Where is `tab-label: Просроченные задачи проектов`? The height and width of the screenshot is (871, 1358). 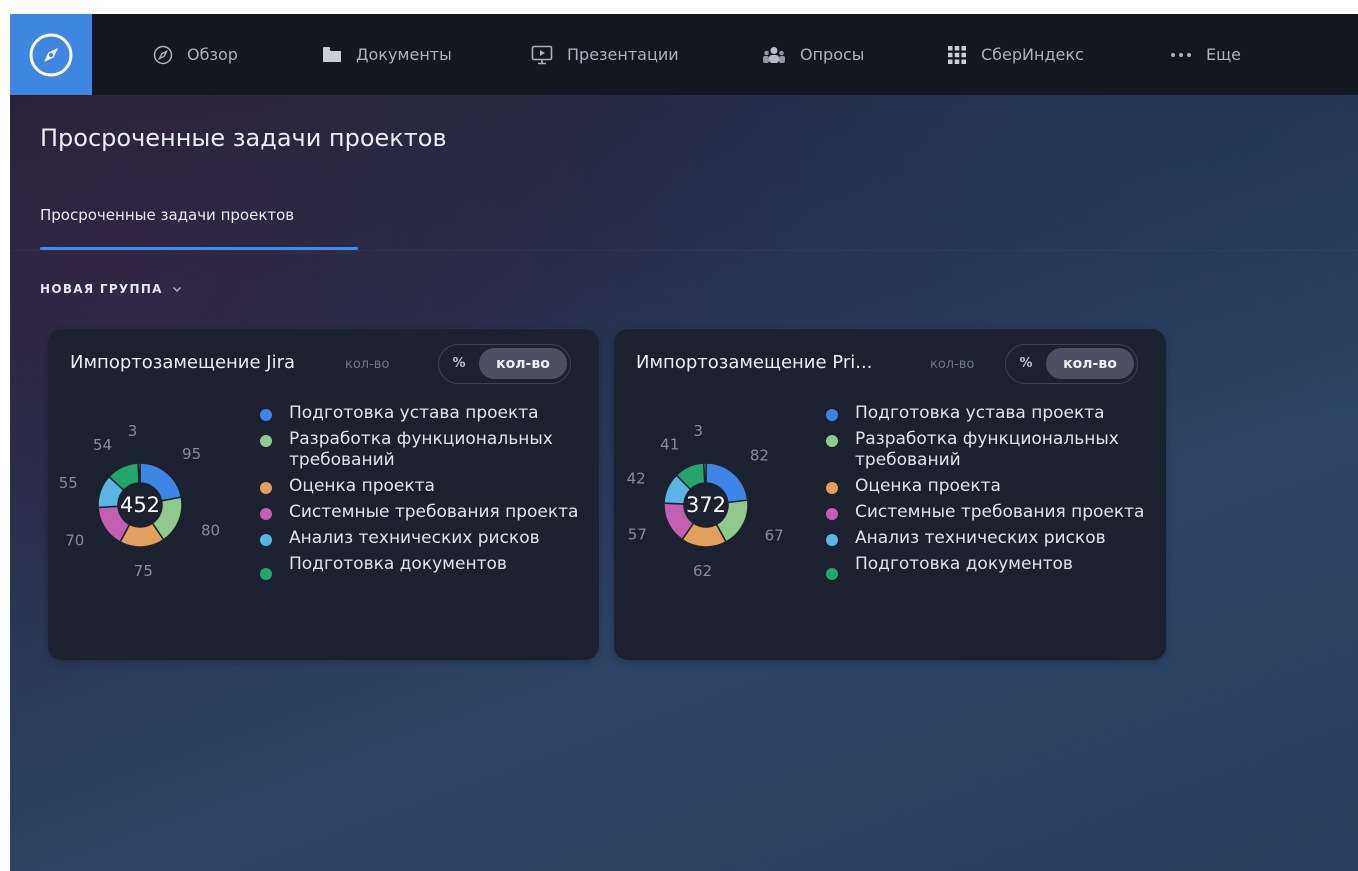 tab-label: Просроченные задачи проектов is located at coordinates (167, 215).